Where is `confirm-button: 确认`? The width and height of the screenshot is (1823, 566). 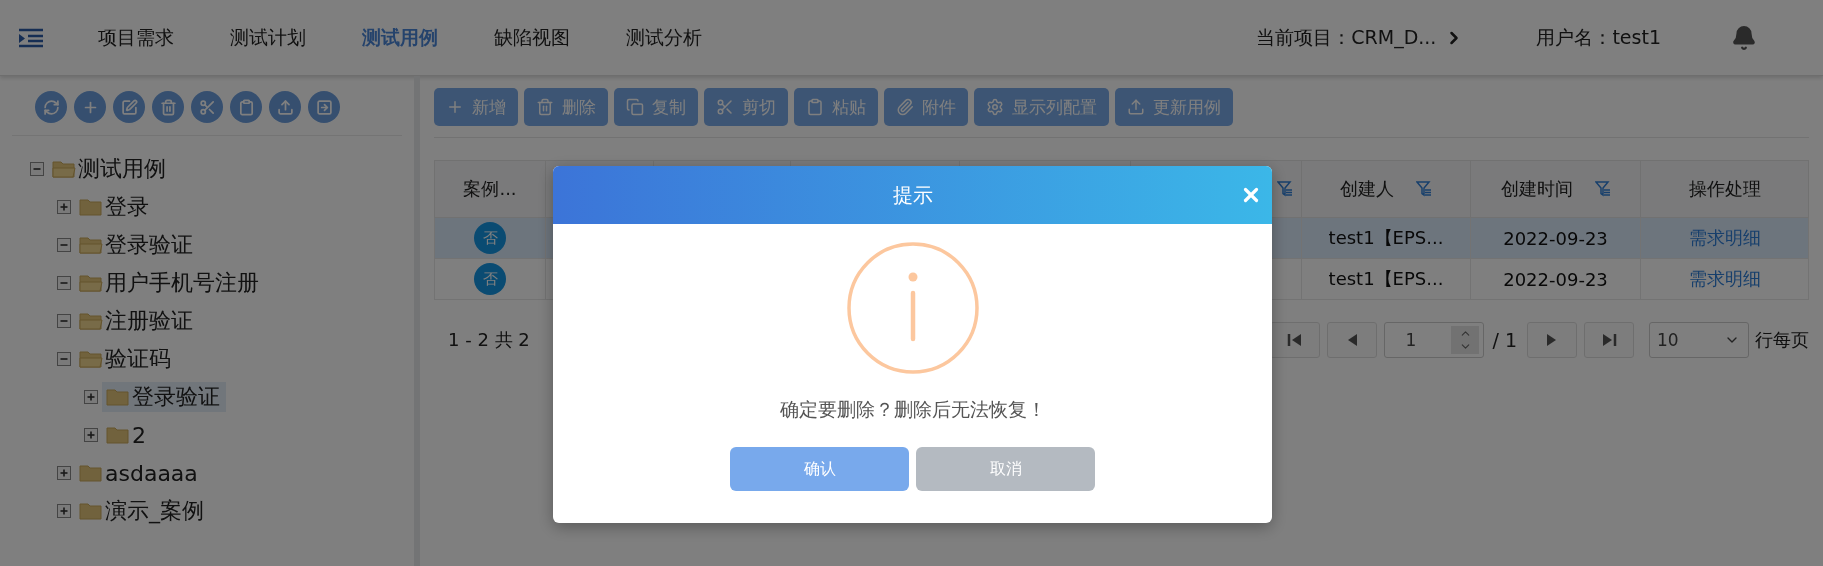 confirm-button: 确认 is located at coordinates (819, 469).